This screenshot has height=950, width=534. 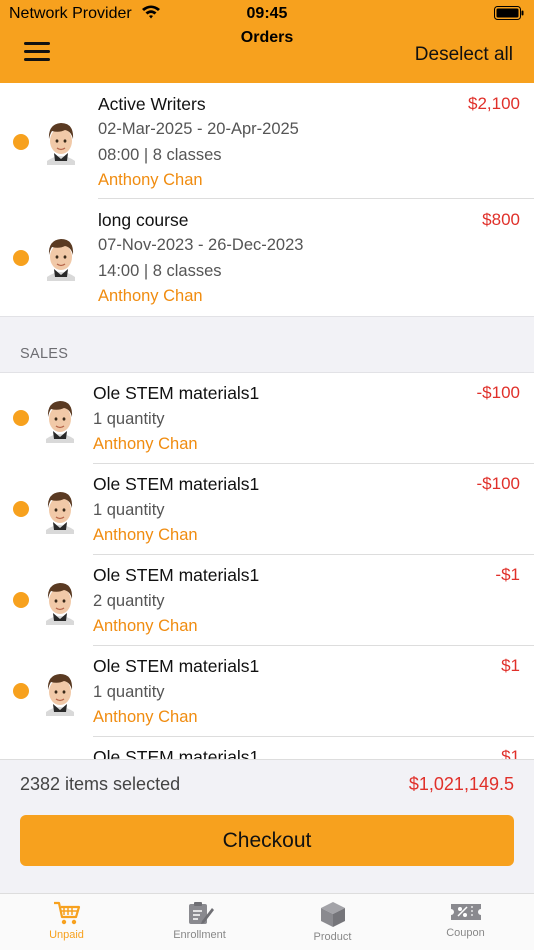 I want to click on tab-label: Unpaid, so click(x=66, y=935).